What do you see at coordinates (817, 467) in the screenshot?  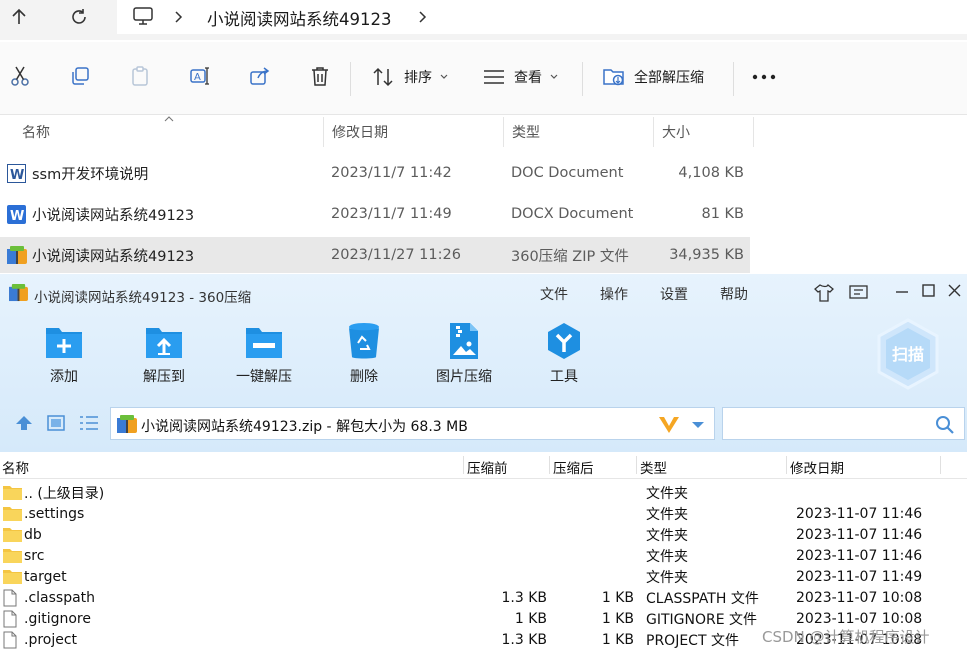 I see `zip-col-date: 修改日期` at bounding box center [817, 467].